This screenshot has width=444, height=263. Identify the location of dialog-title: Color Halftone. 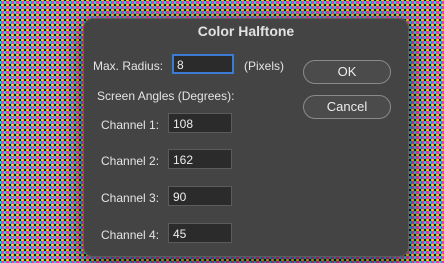
(246, 31).